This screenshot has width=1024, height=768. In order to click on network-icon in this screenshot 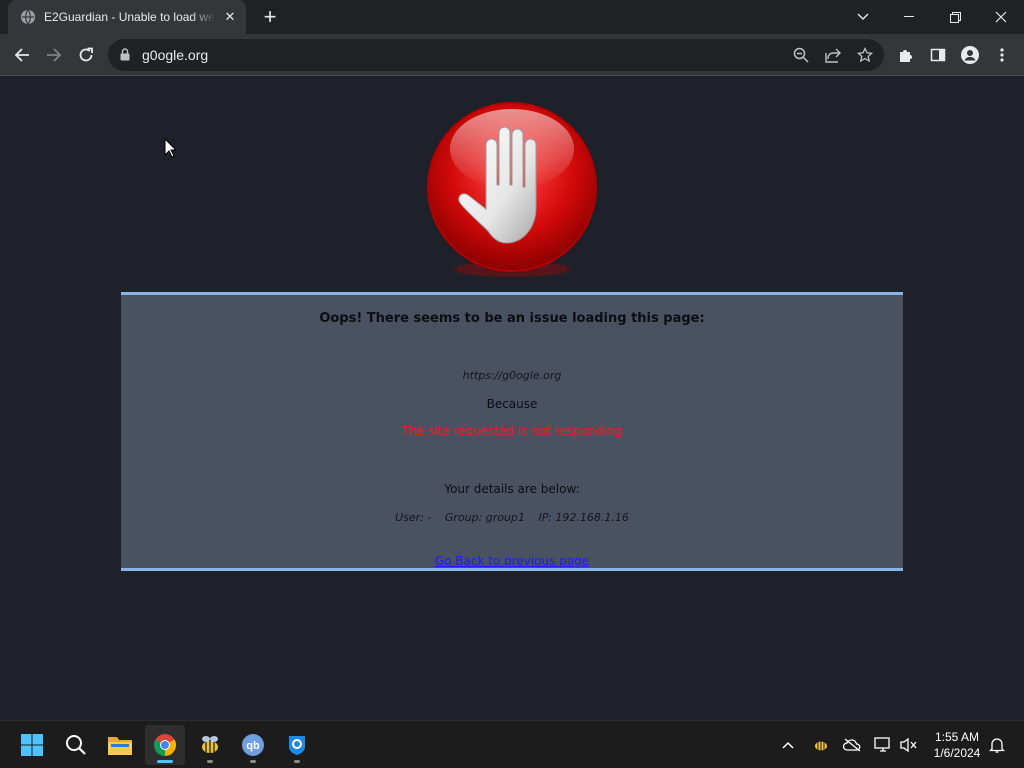, I will do `click(882, 744)`.